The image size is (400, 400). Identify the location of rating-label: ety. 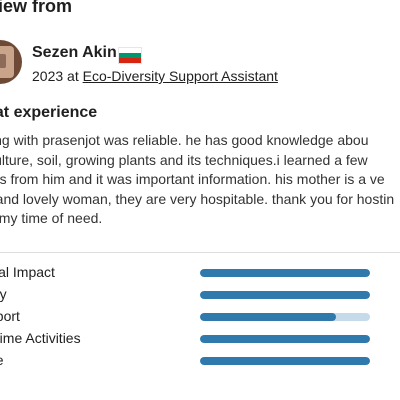
(3, 294).